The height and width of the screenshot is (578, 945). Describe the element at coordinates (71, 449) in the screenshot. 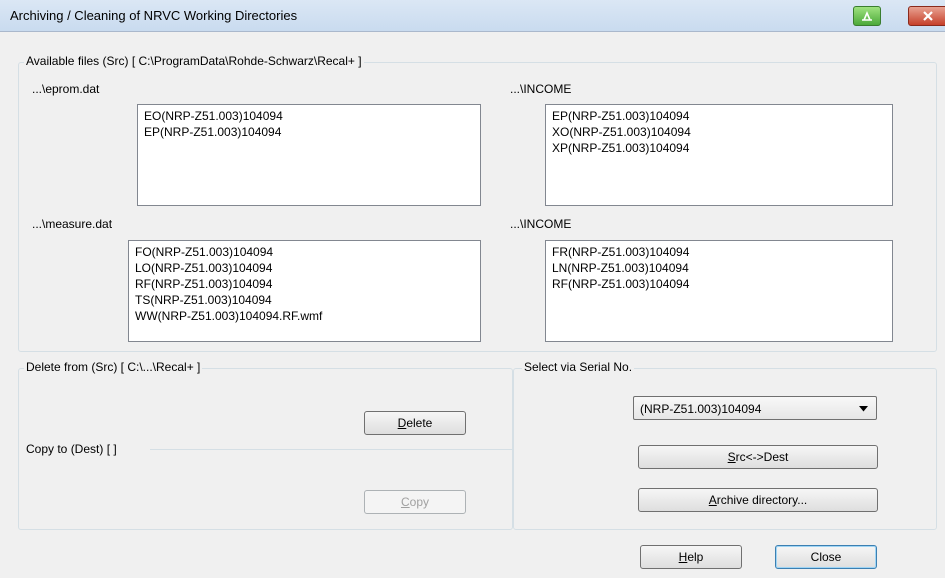

I see `copy-to-label: Copy to (Dest) [ ]` at that location.